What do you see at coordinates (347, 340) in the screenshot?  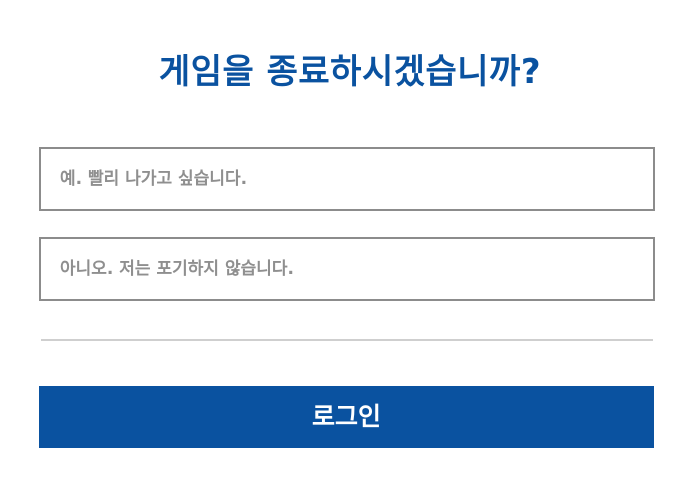 I see `divider` at bounding box center [347, 340].